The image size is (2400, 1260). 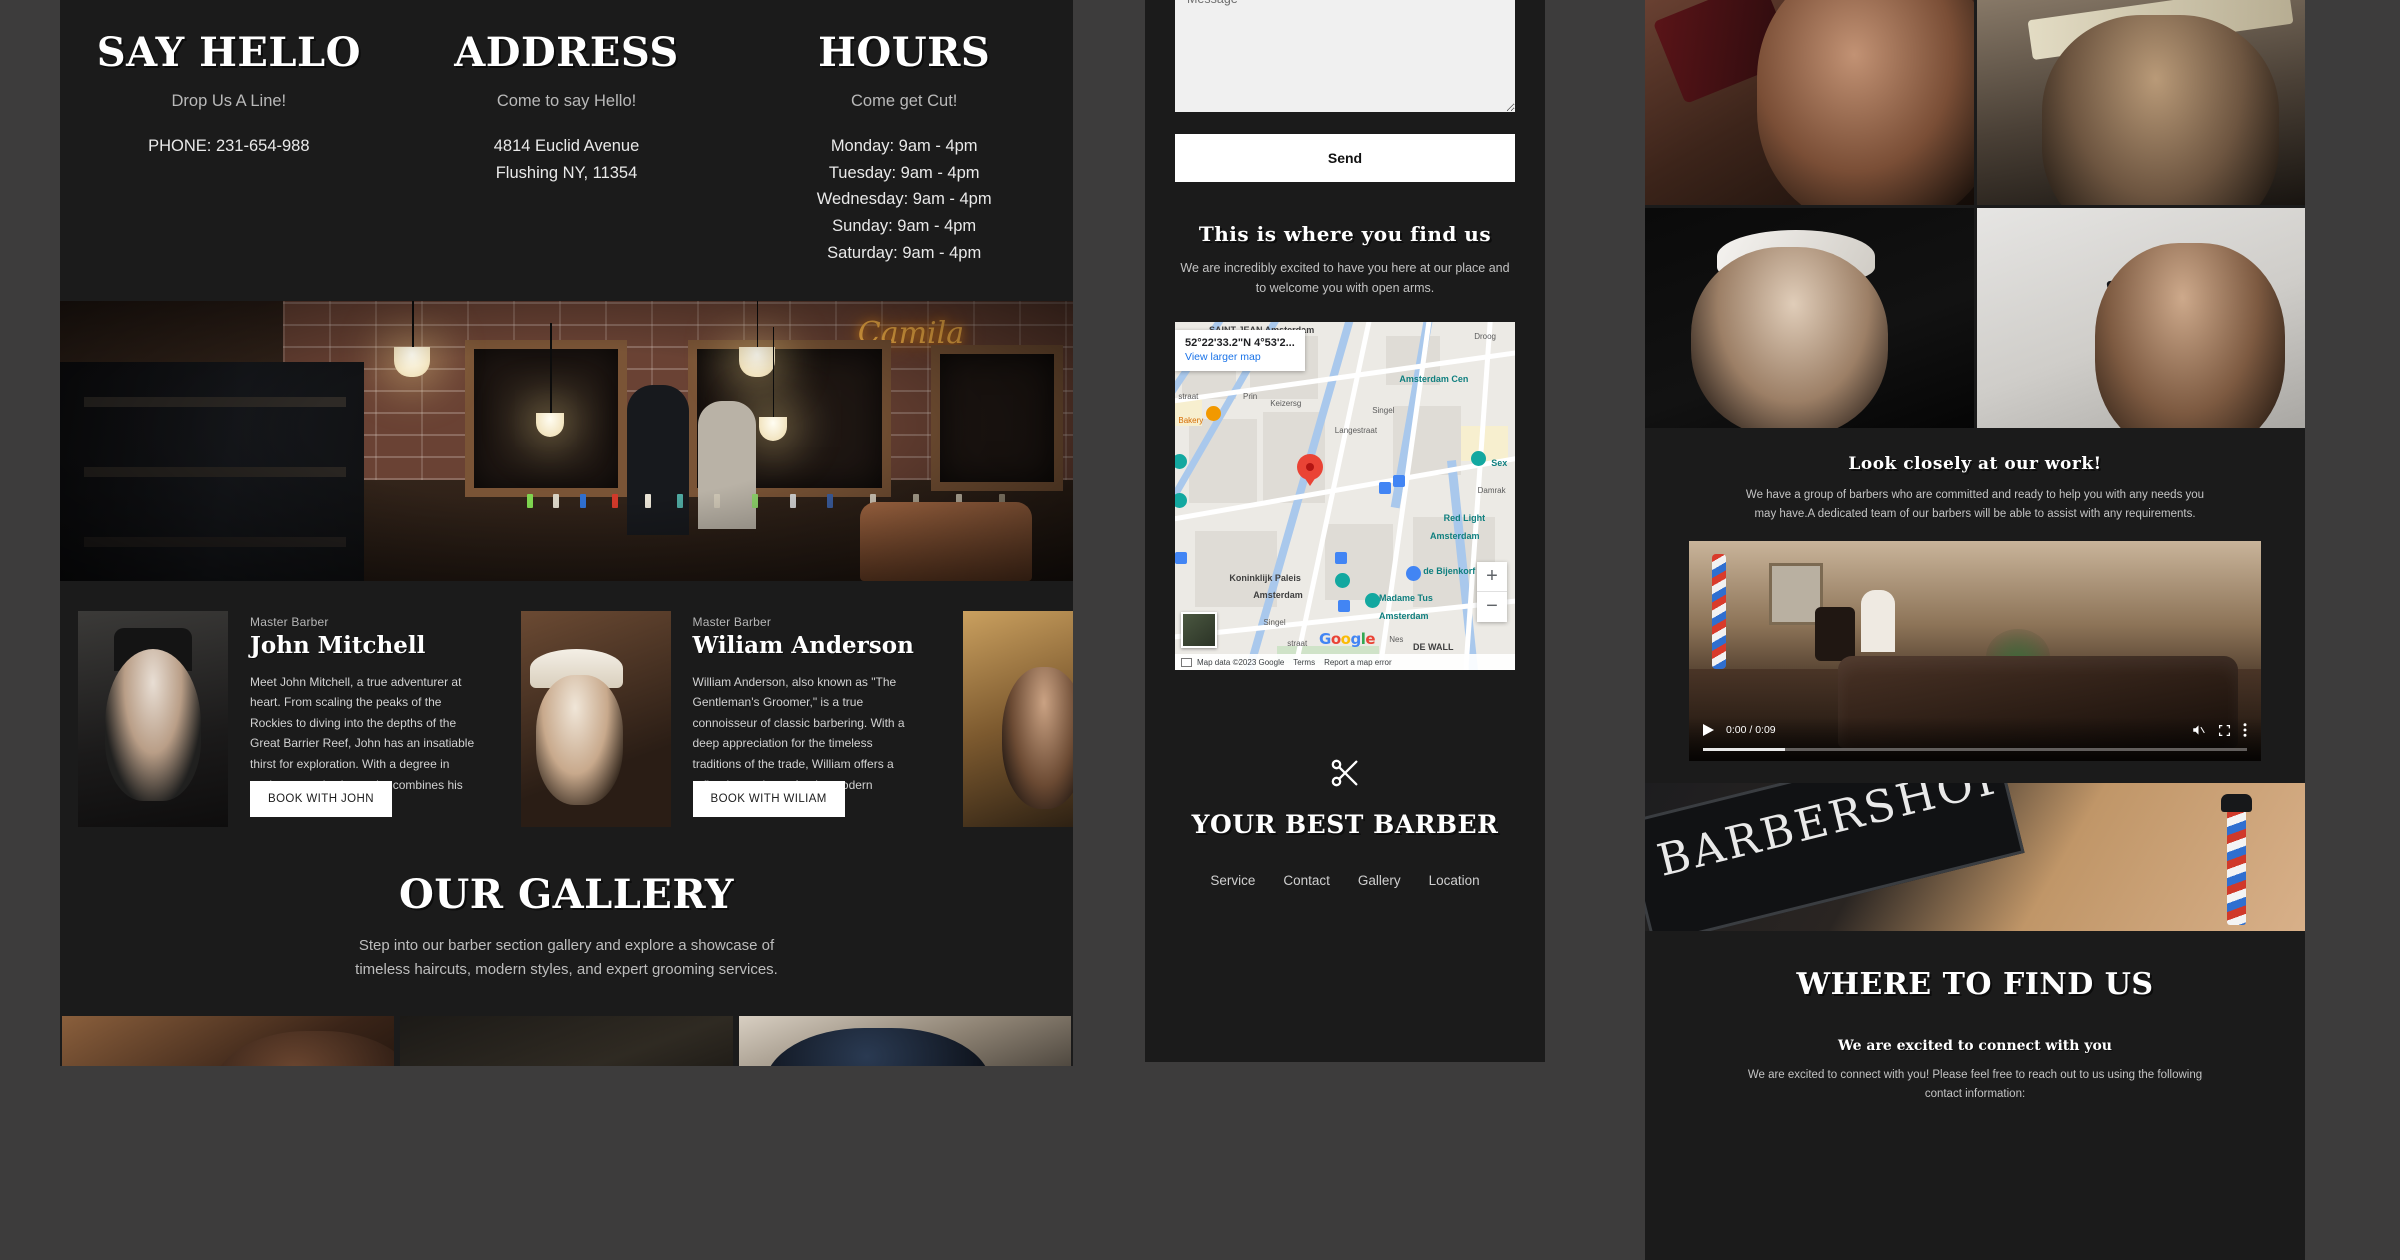 I want to click on map-label-6: Keizersg, so click(x=1286, y=403).